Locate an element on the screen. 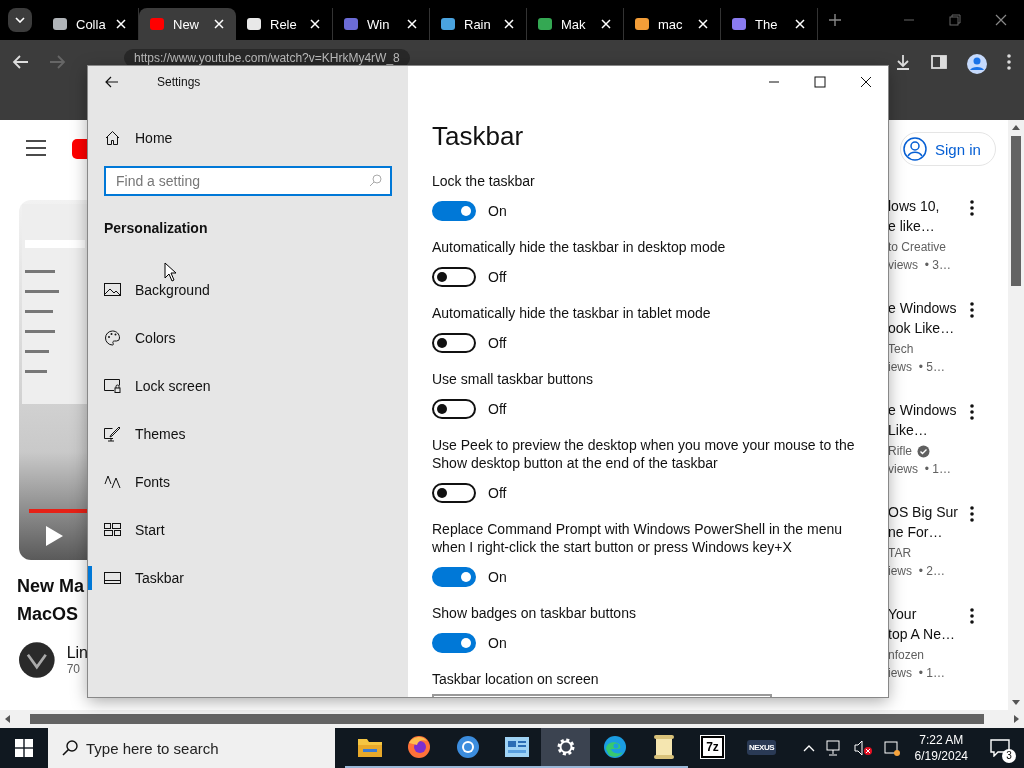  nav-item: Fonts is located at coordinates (248, 482).